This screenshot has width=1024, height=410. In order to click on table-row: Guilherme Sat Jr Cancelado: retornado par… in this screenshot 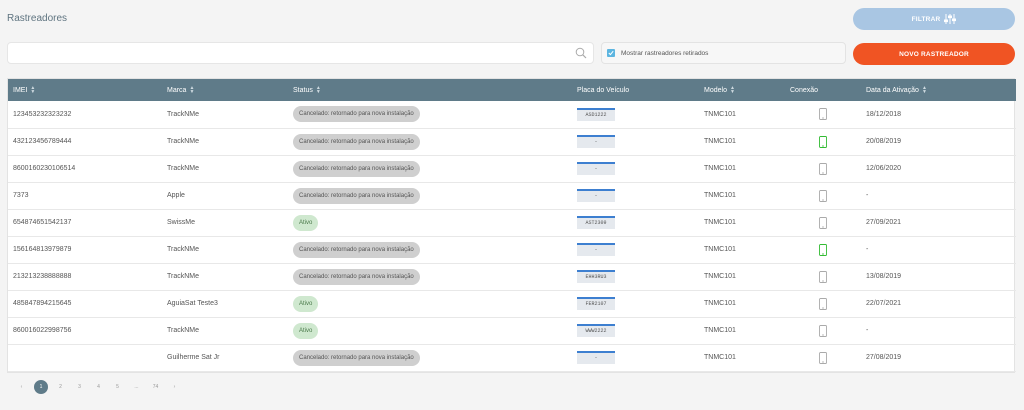, I will do `click(512, 357)`.